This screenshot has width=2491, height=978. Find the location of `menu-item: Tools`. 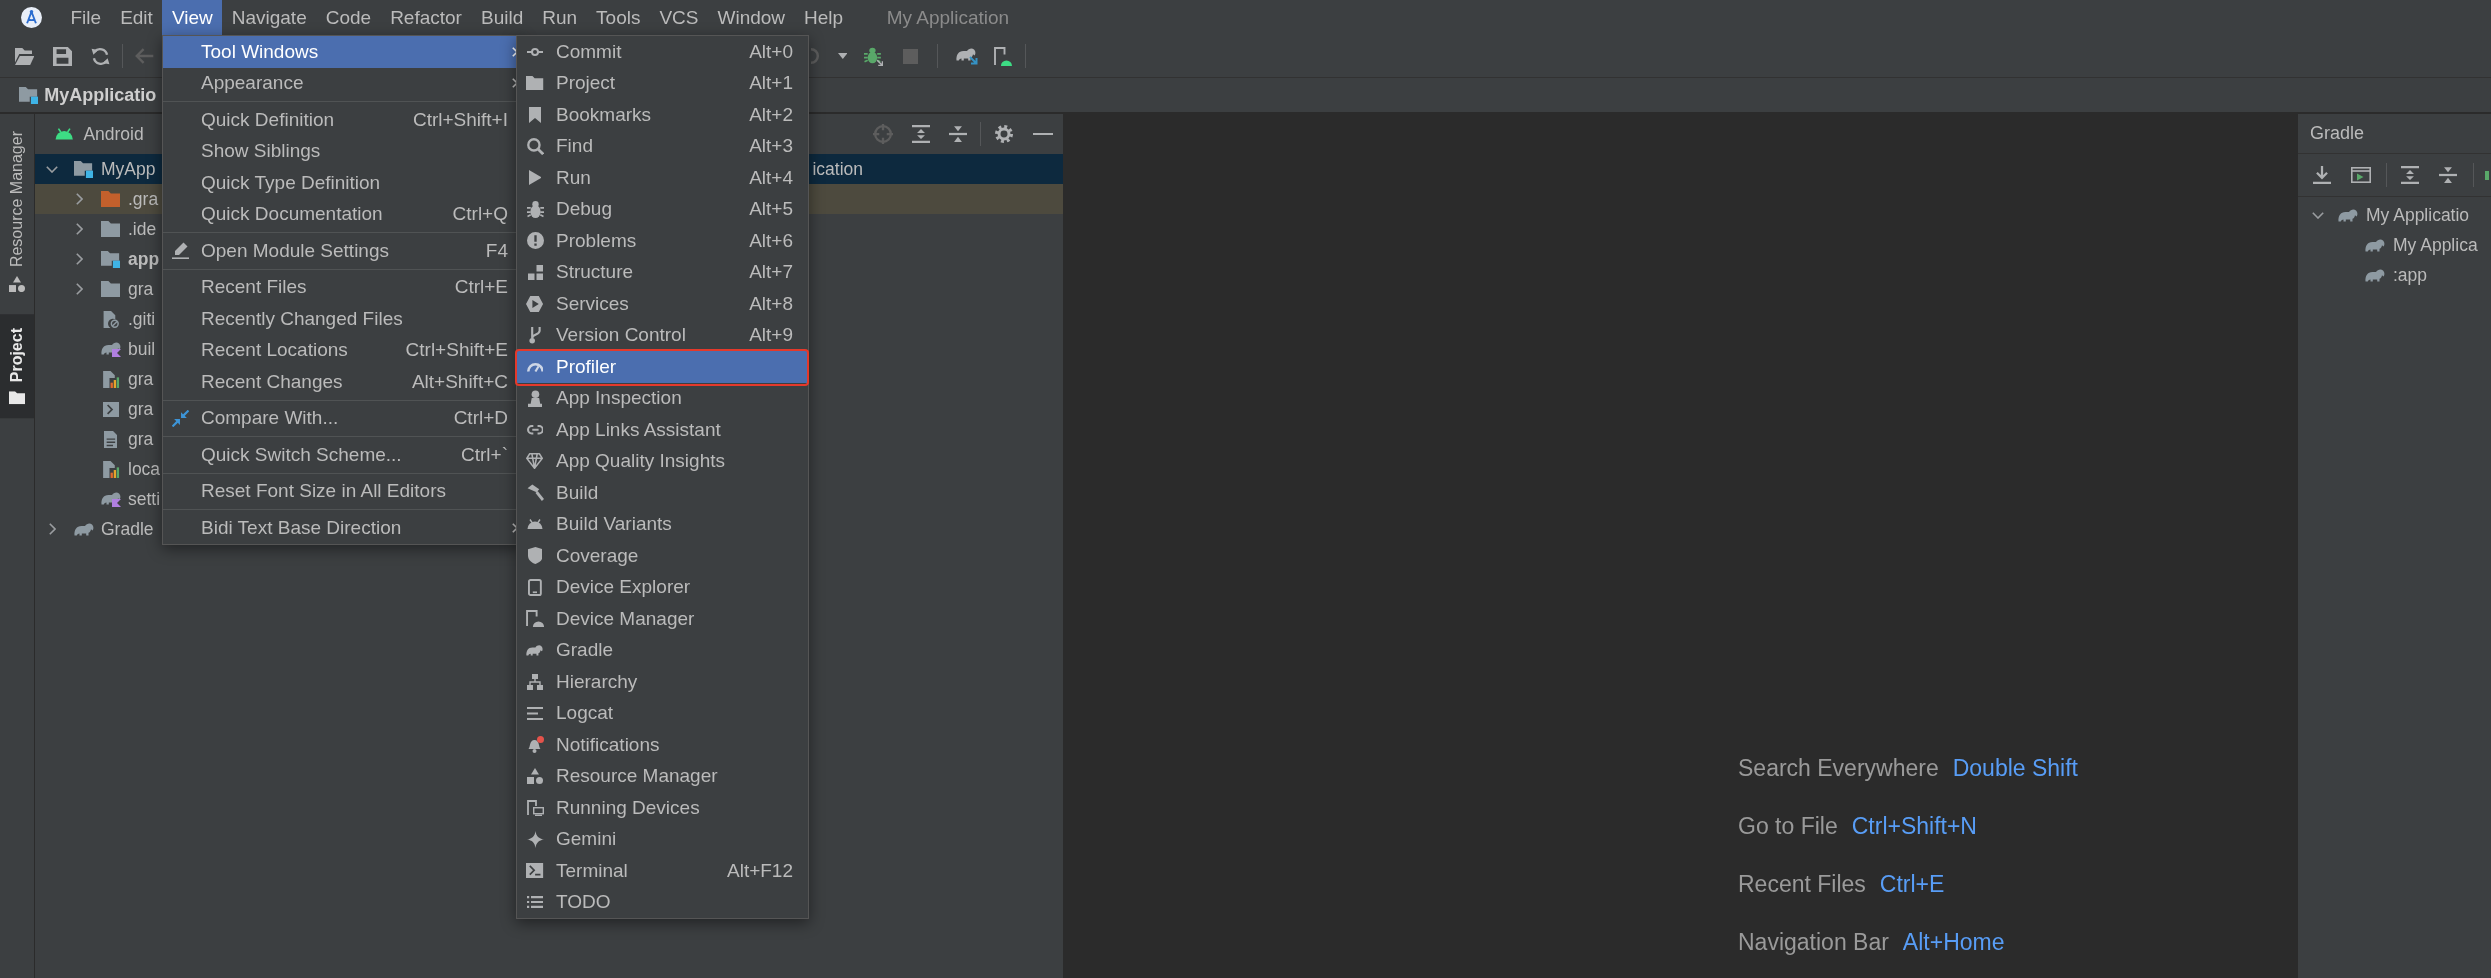

menu-item: Tools is located at coordinates (618, 17).